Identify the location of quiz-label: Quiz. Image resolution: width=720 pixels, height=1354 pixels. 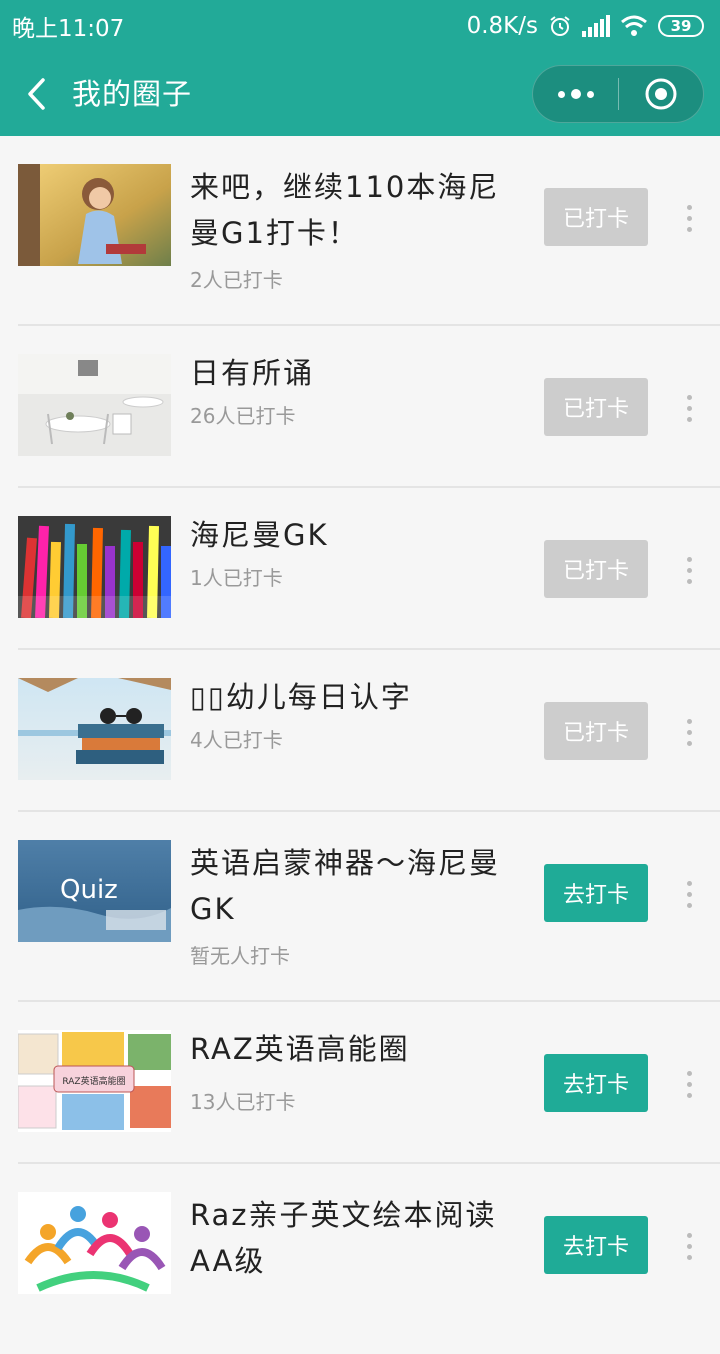
(89, 890).